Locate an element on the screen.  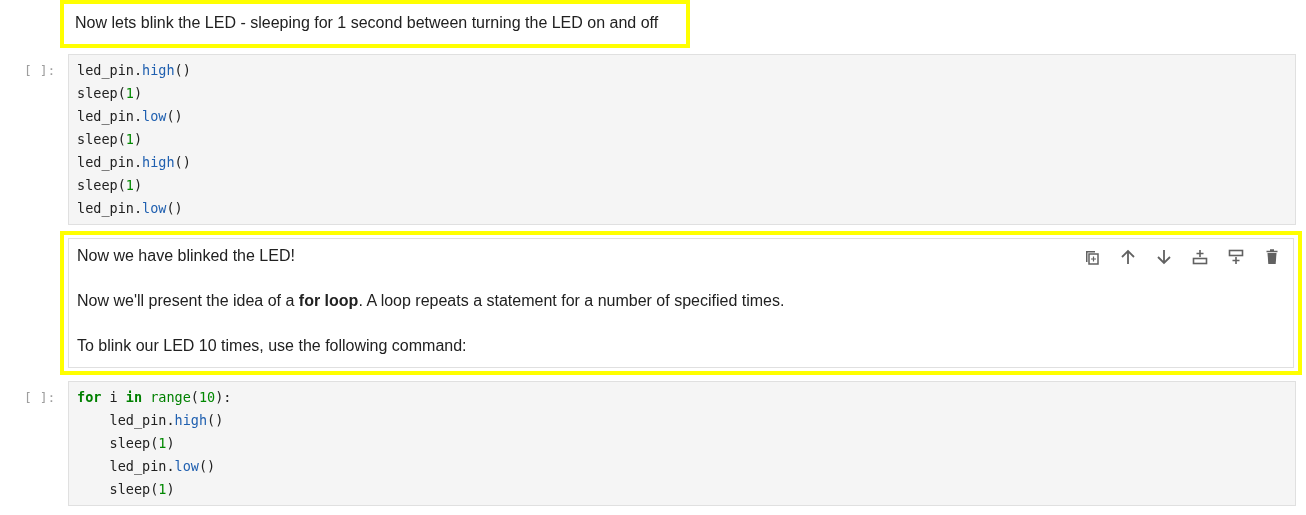
paragraph: Now we'll present the idea of a for loop. A loop repeats a statement for a number of specified times. is located at coordinates (431, 301).